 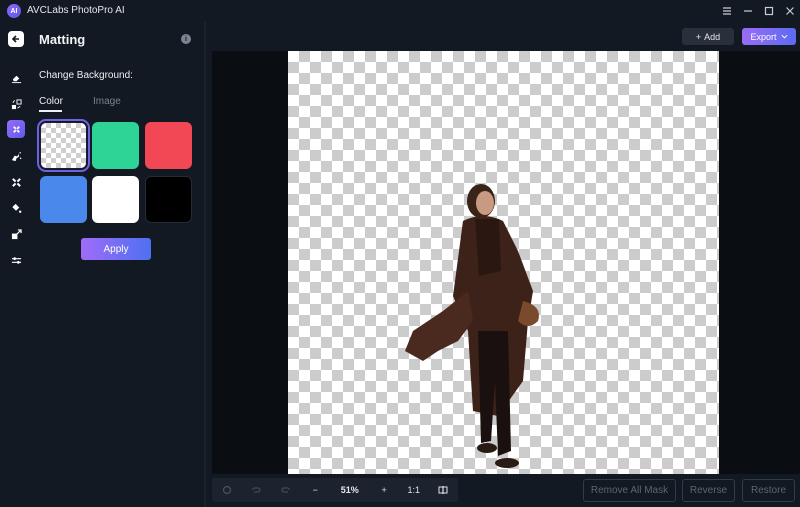 I want to click on export-button: Export, so click(x=769, y=36).